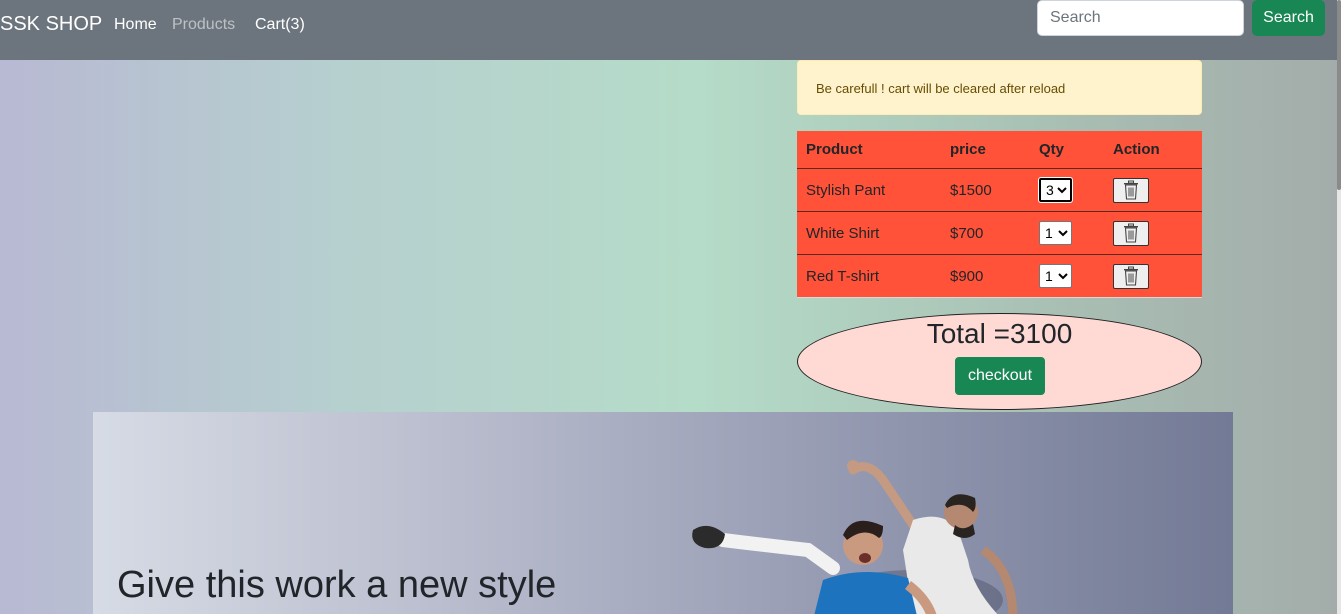 The width and height of the screenshot is (1341, 614). I want to click on table-header-row: Product price Qty Action, so click(999, 150).